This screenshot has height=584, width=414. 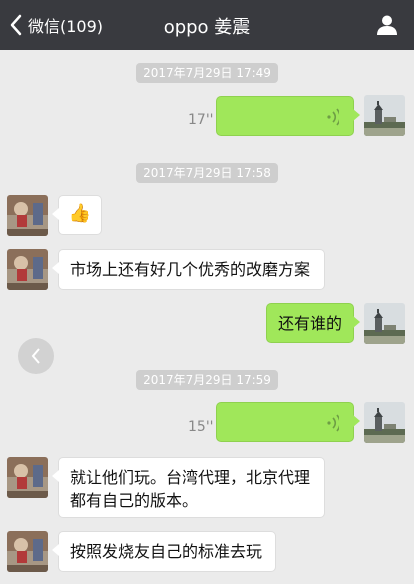 I want to click on message-text-line: 都有自己的版本。, so click(x=134, y=500).